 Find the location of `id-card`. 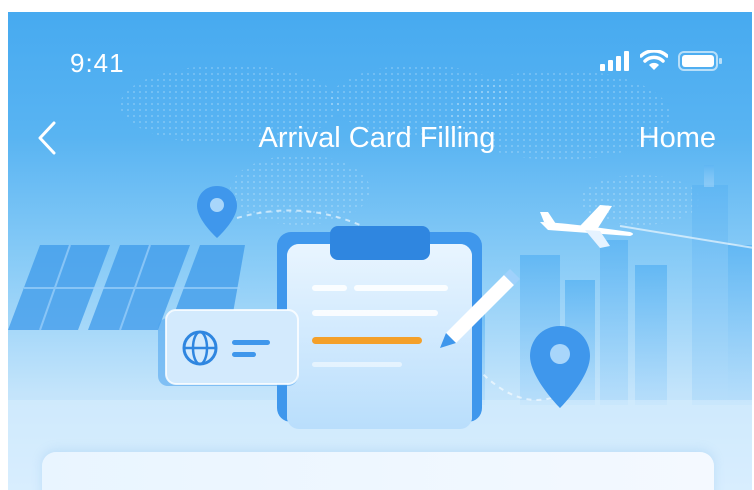

id-card is located at coordinates (228, 347).